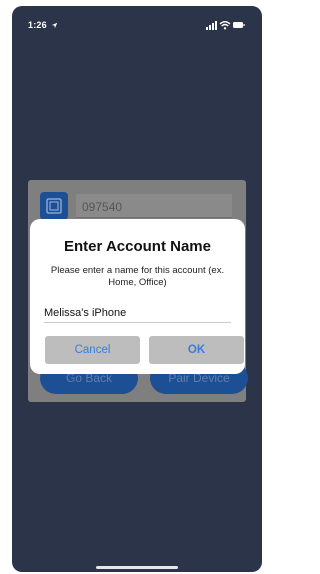 The height and width of the screenshot is (574, 320). I want to click on cellular-signal-icon, so click(211, 25).